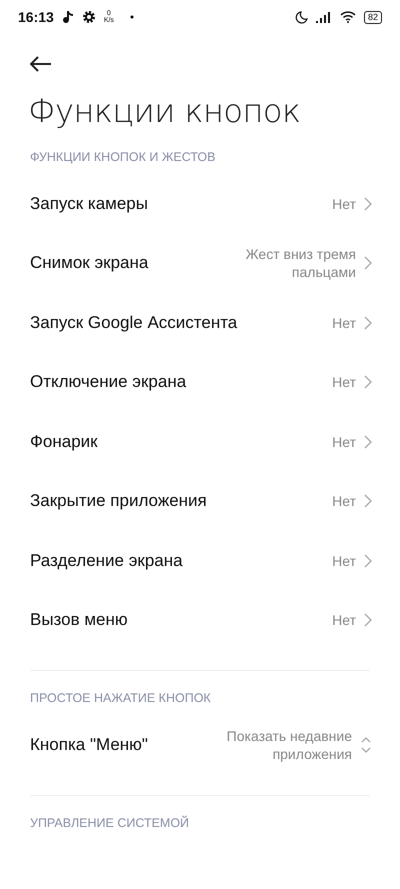 This screenshot has height=889, width=400. What do you see at coordinates (200, 204) in the screenshot?
I see `setting-row: Запуск камеры Нет` at bounding box center [200, 204].